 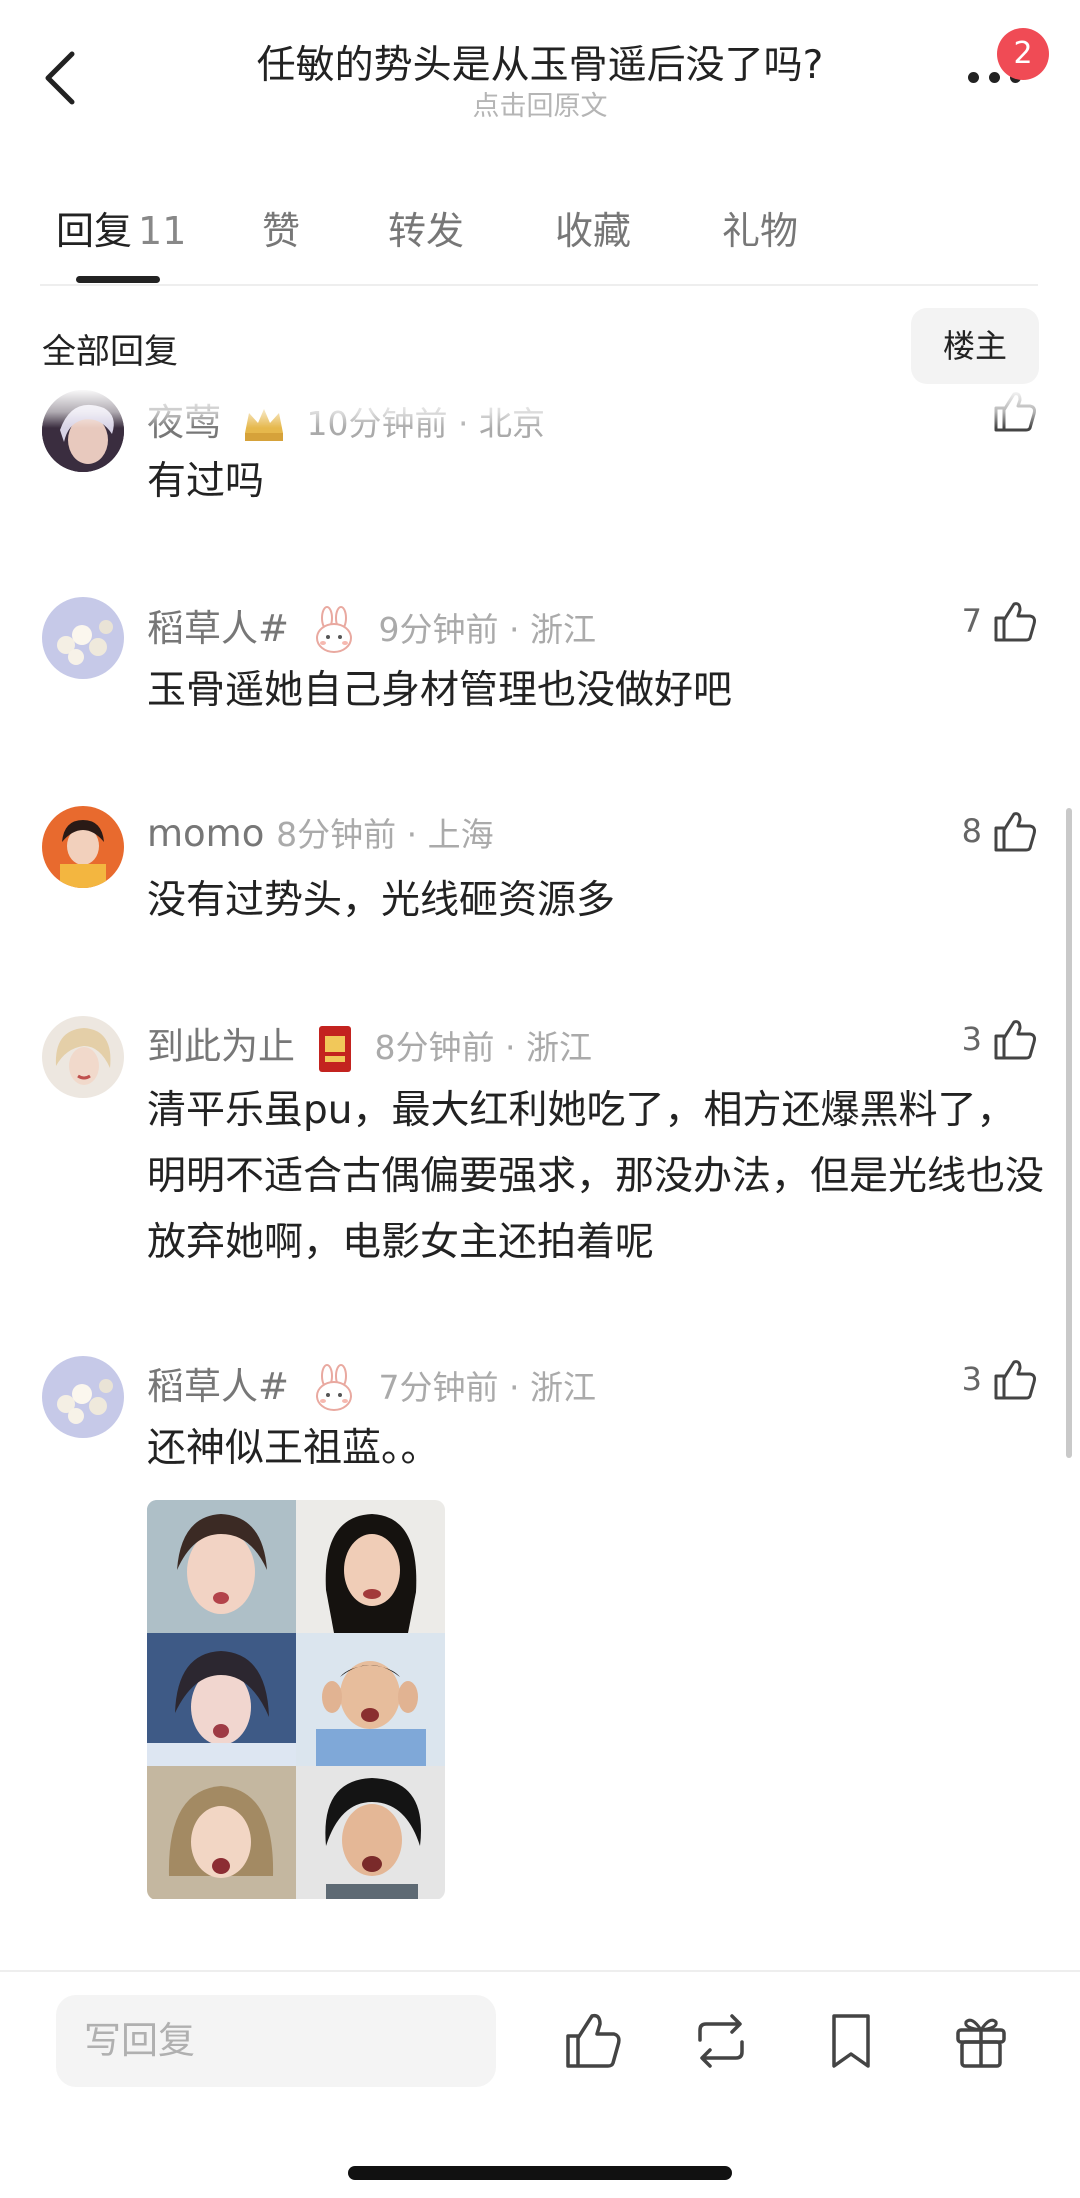 I want to click on tab-count: 11, so click(x=162, y=231).